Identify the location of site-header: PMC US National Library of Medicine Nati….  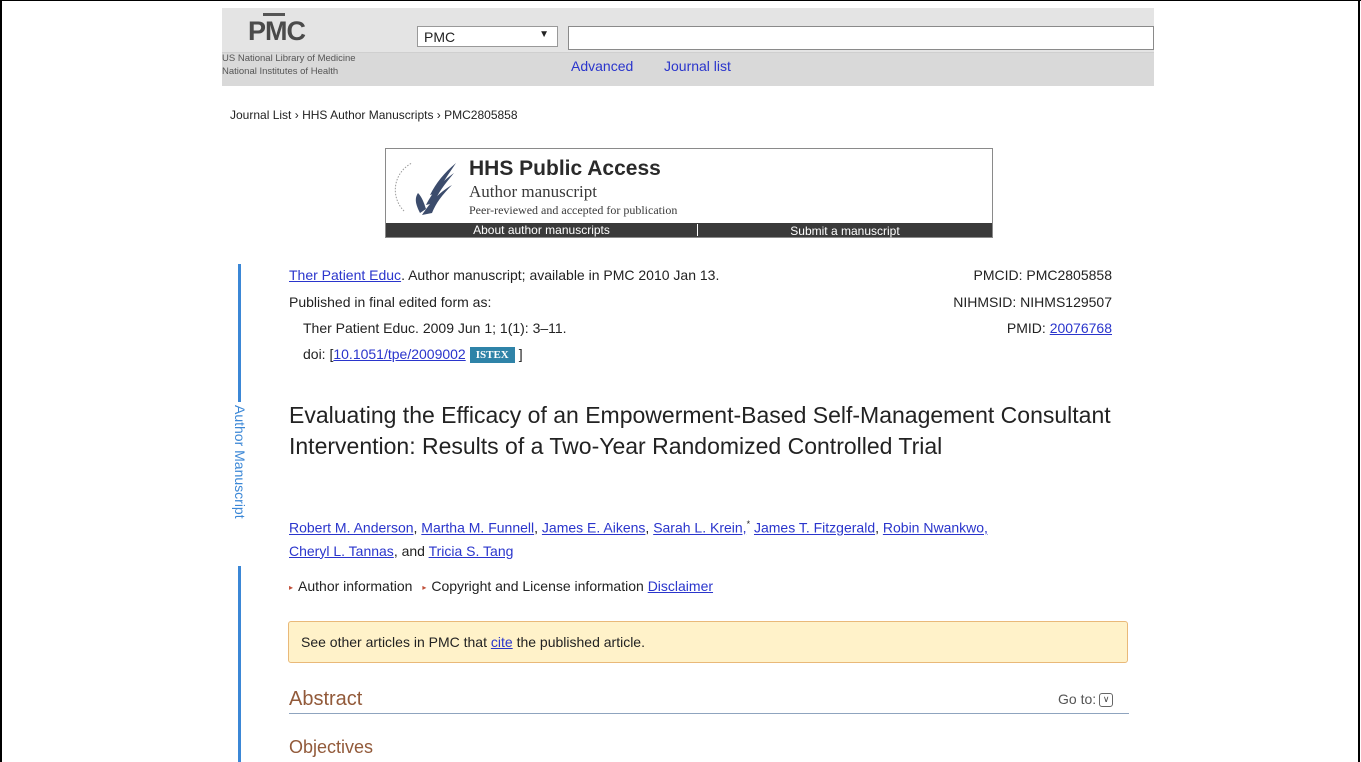
(688, 47).